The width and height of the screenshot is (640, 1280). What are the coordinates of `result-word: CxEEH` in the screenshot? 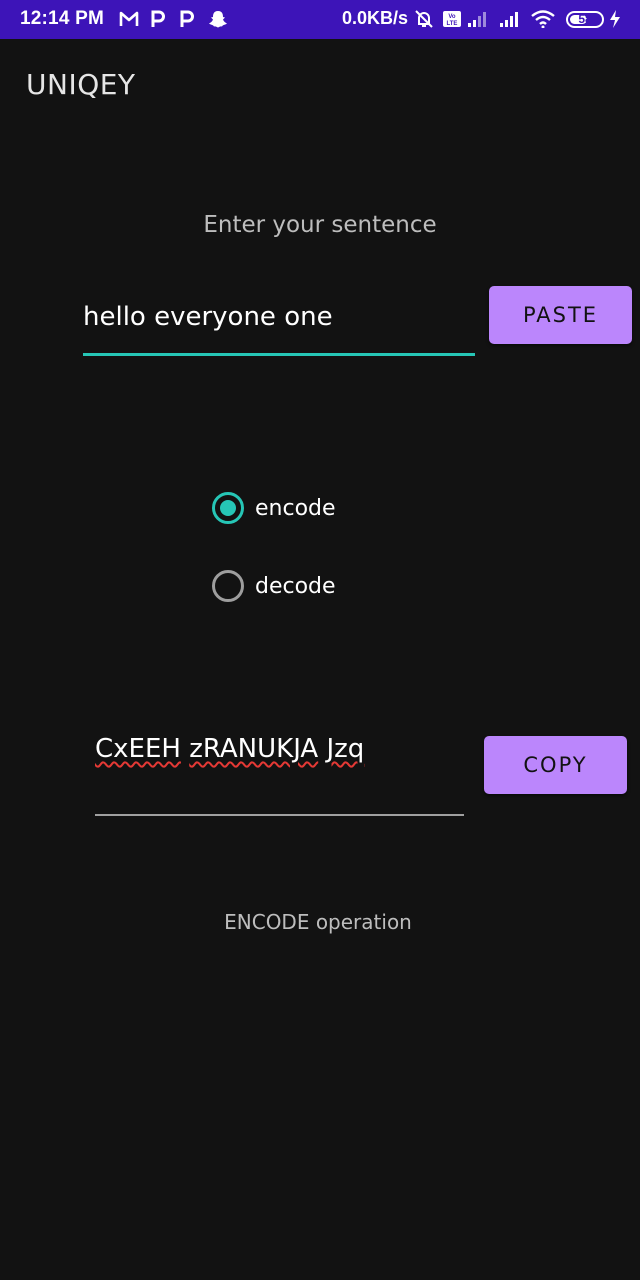 It's located at (138, 749).